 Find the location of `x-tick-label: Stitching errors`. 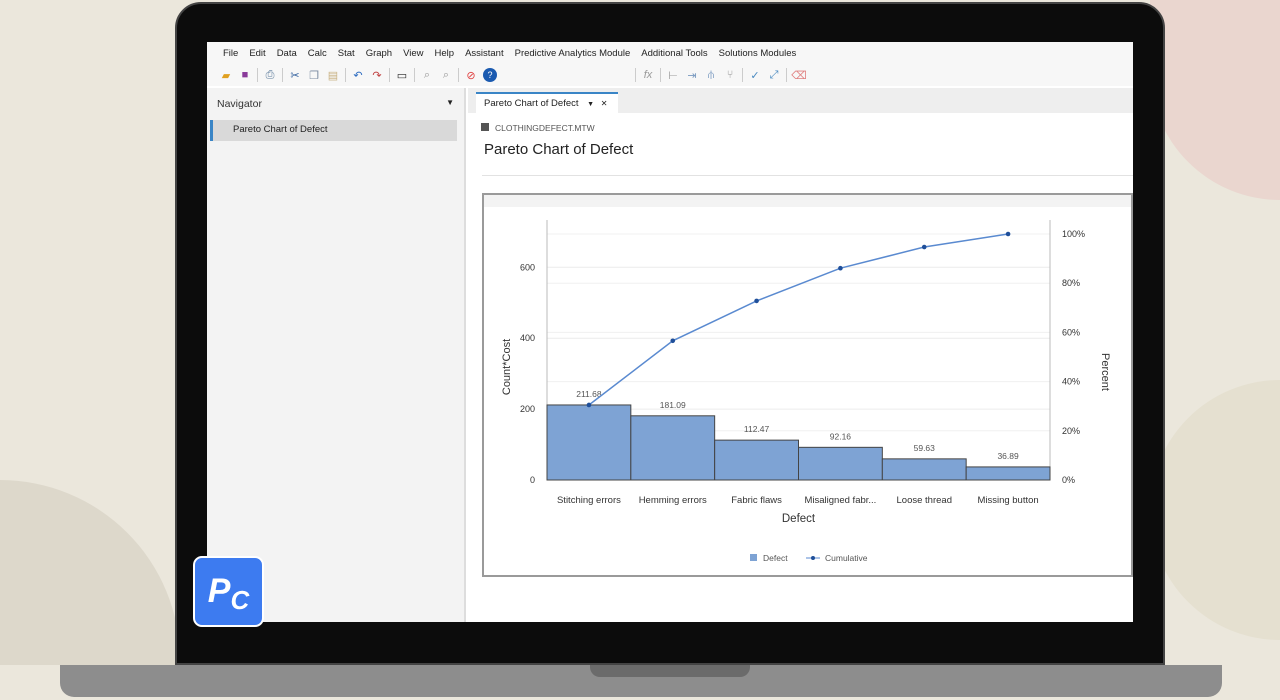

x-tick-label: Stitching errors is located at coordinates (589, 500).